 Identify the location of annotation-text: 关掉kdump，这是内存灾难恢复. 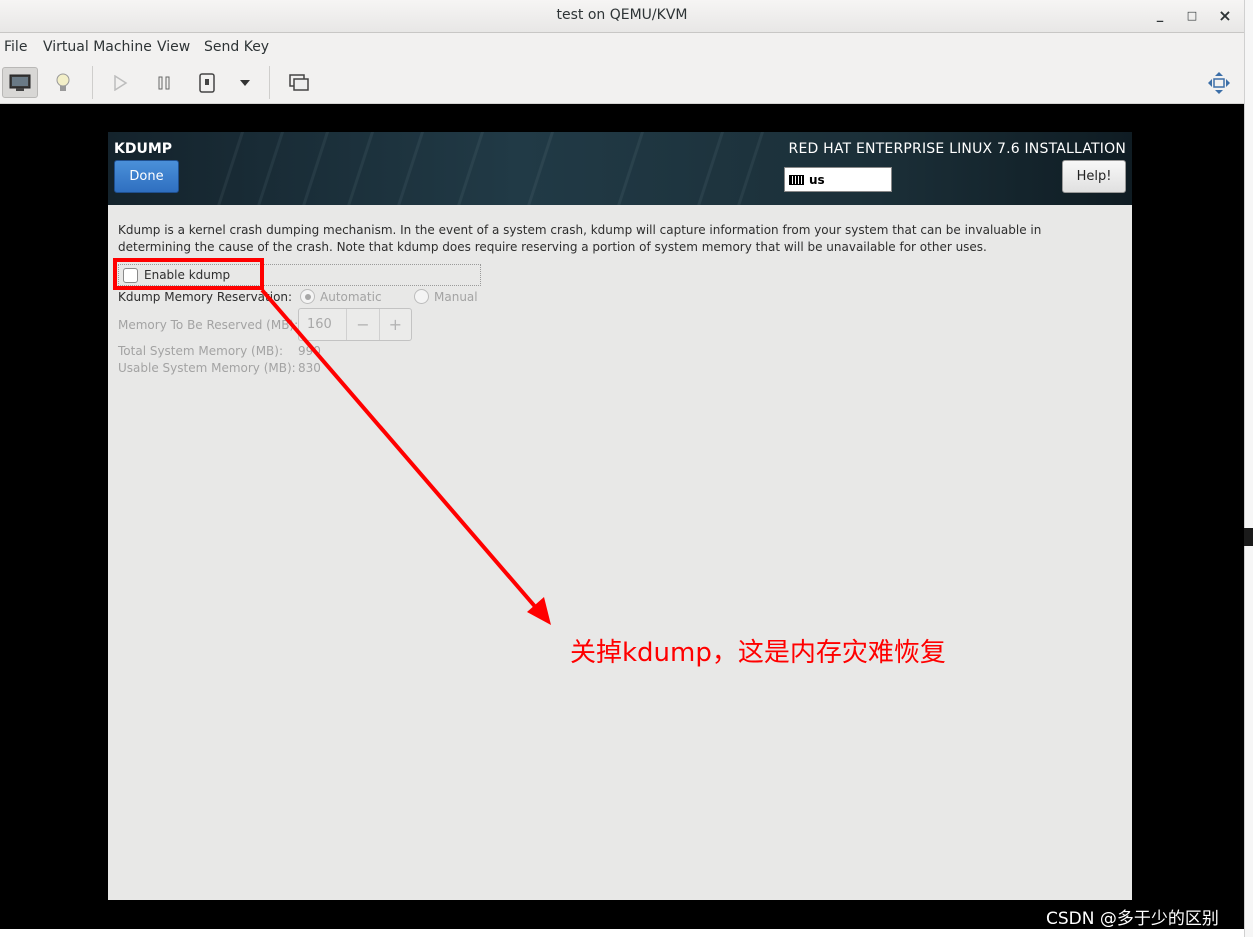
(758, 653).